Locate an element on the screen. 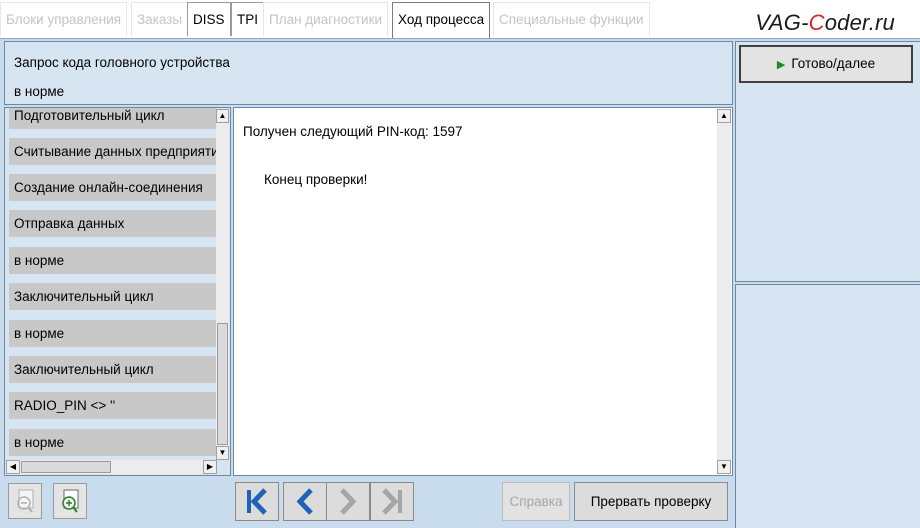  done-next-button: ▶ Готово/далее is located at coordinates (826, 64).